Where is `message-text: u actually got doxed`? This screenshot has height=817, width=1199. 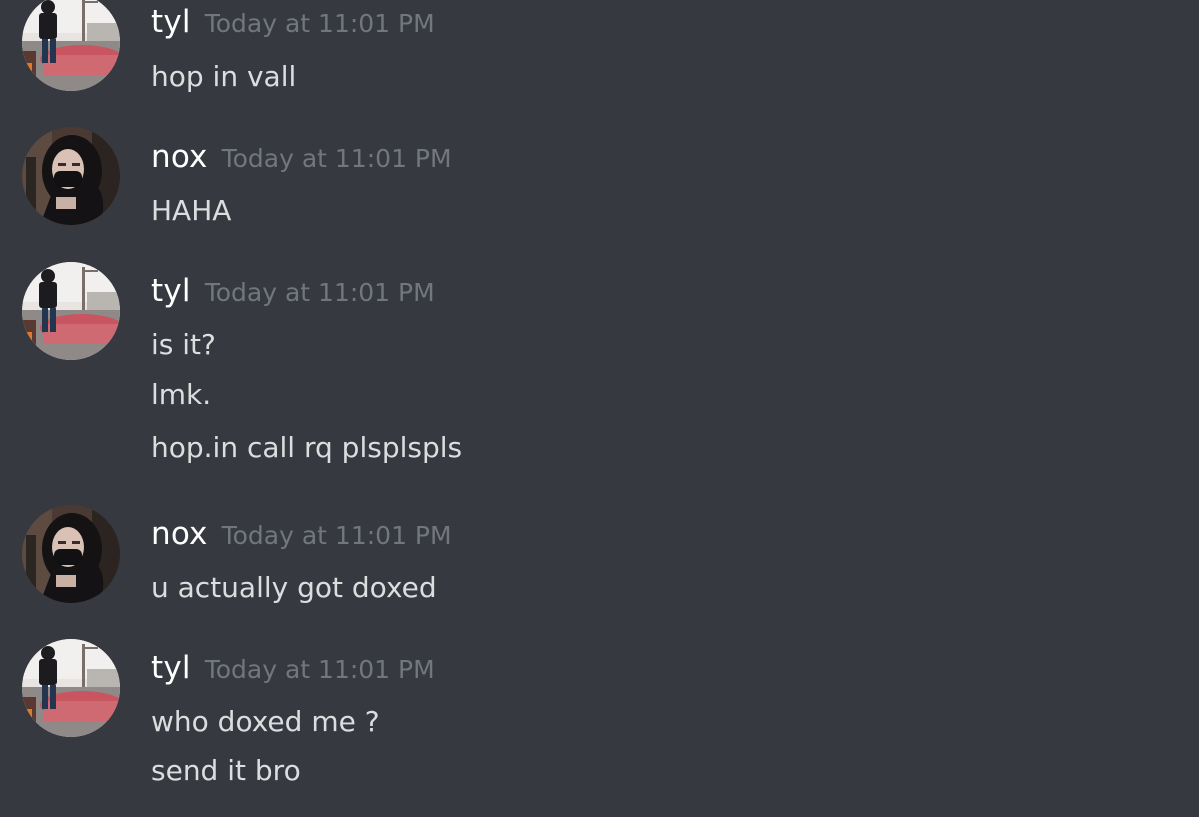 message-text: u actually got doxed is located at coordinates (294, 587).